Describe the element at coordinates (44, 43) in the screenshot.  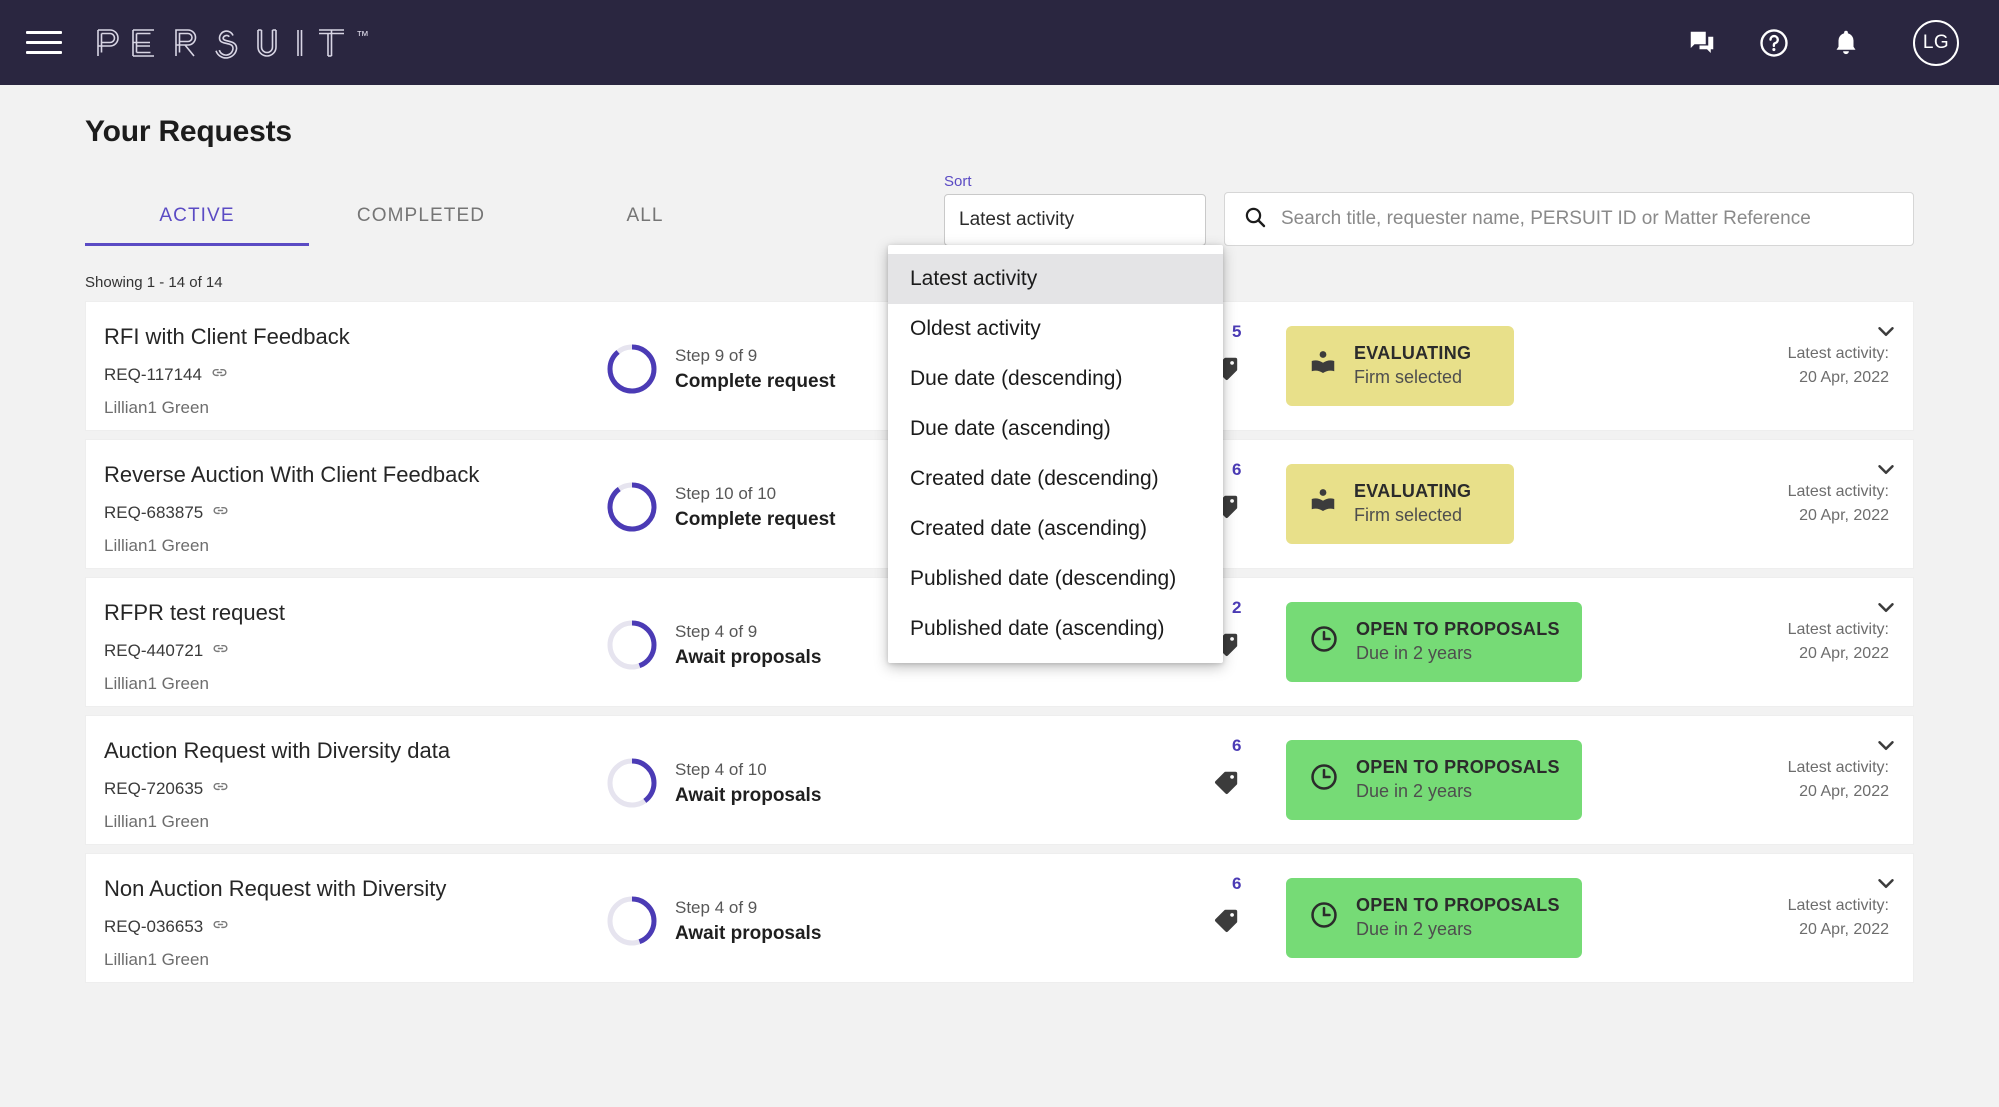
I see `hamburger-menu-icon` at that location.